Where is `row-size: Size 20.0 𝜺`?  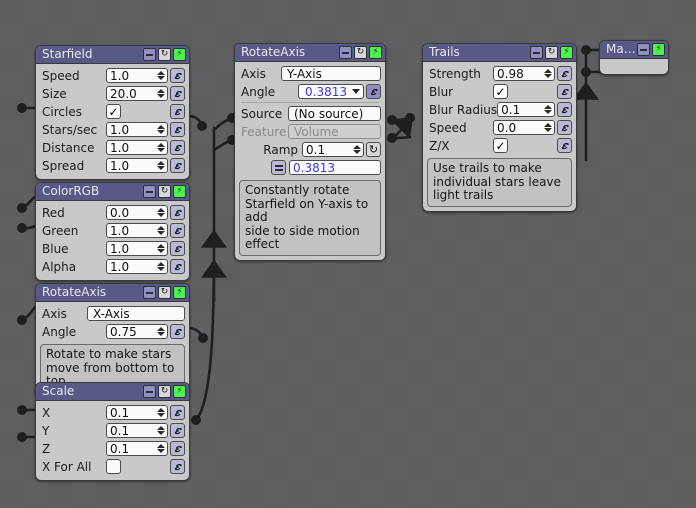
row-size: Size 20.0 𝜺 is located at coordinates (112, 93).